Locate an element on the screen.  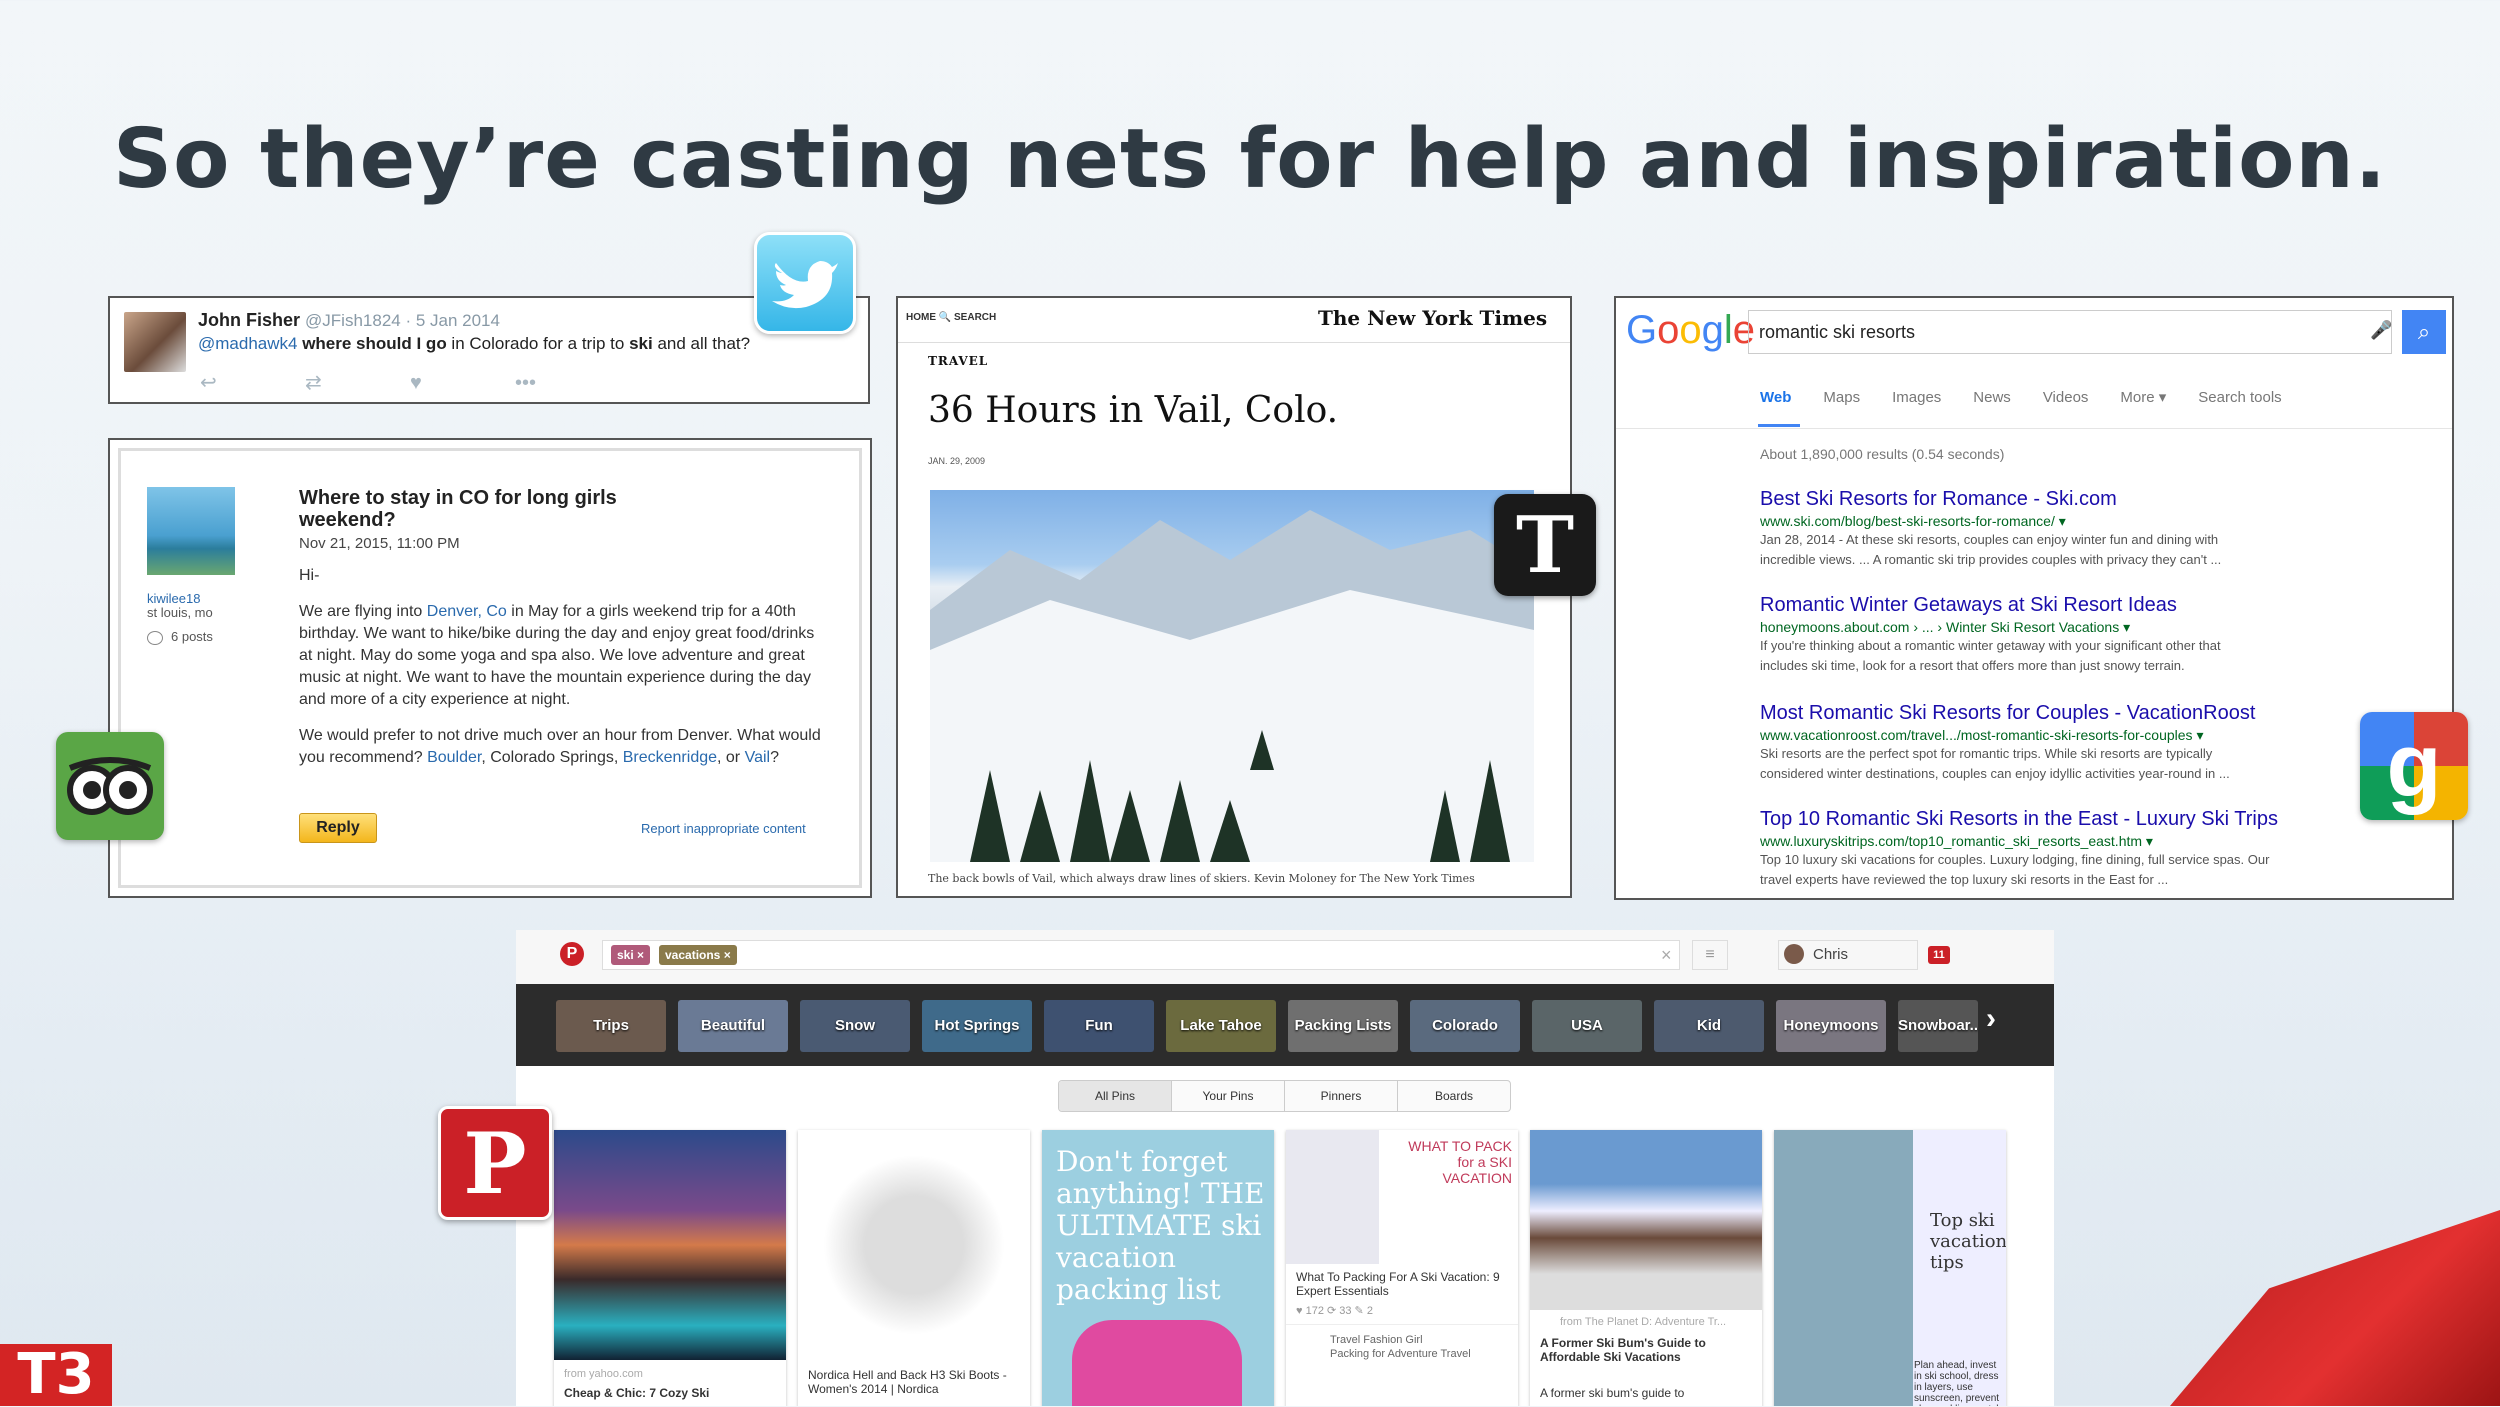
category-tile: Honeymoons is located at coordinates (1831, 1026).